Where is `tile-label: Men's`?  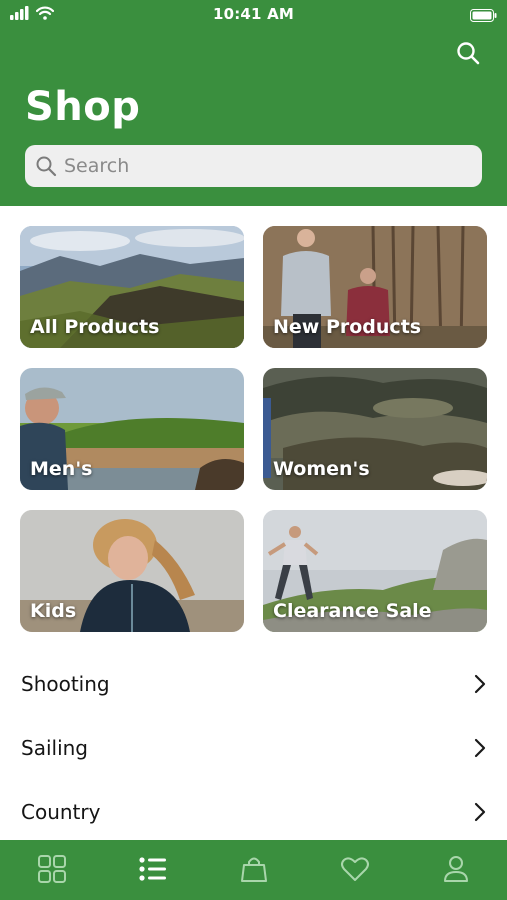 tile-label: Men's is located at coordinates (61, 469).